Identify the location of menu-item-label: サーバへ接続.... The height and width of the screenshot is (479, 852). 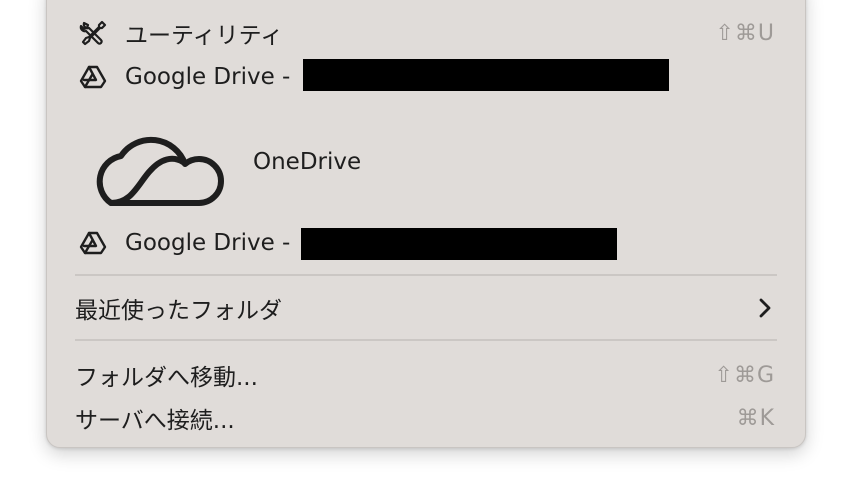
(155, 421).